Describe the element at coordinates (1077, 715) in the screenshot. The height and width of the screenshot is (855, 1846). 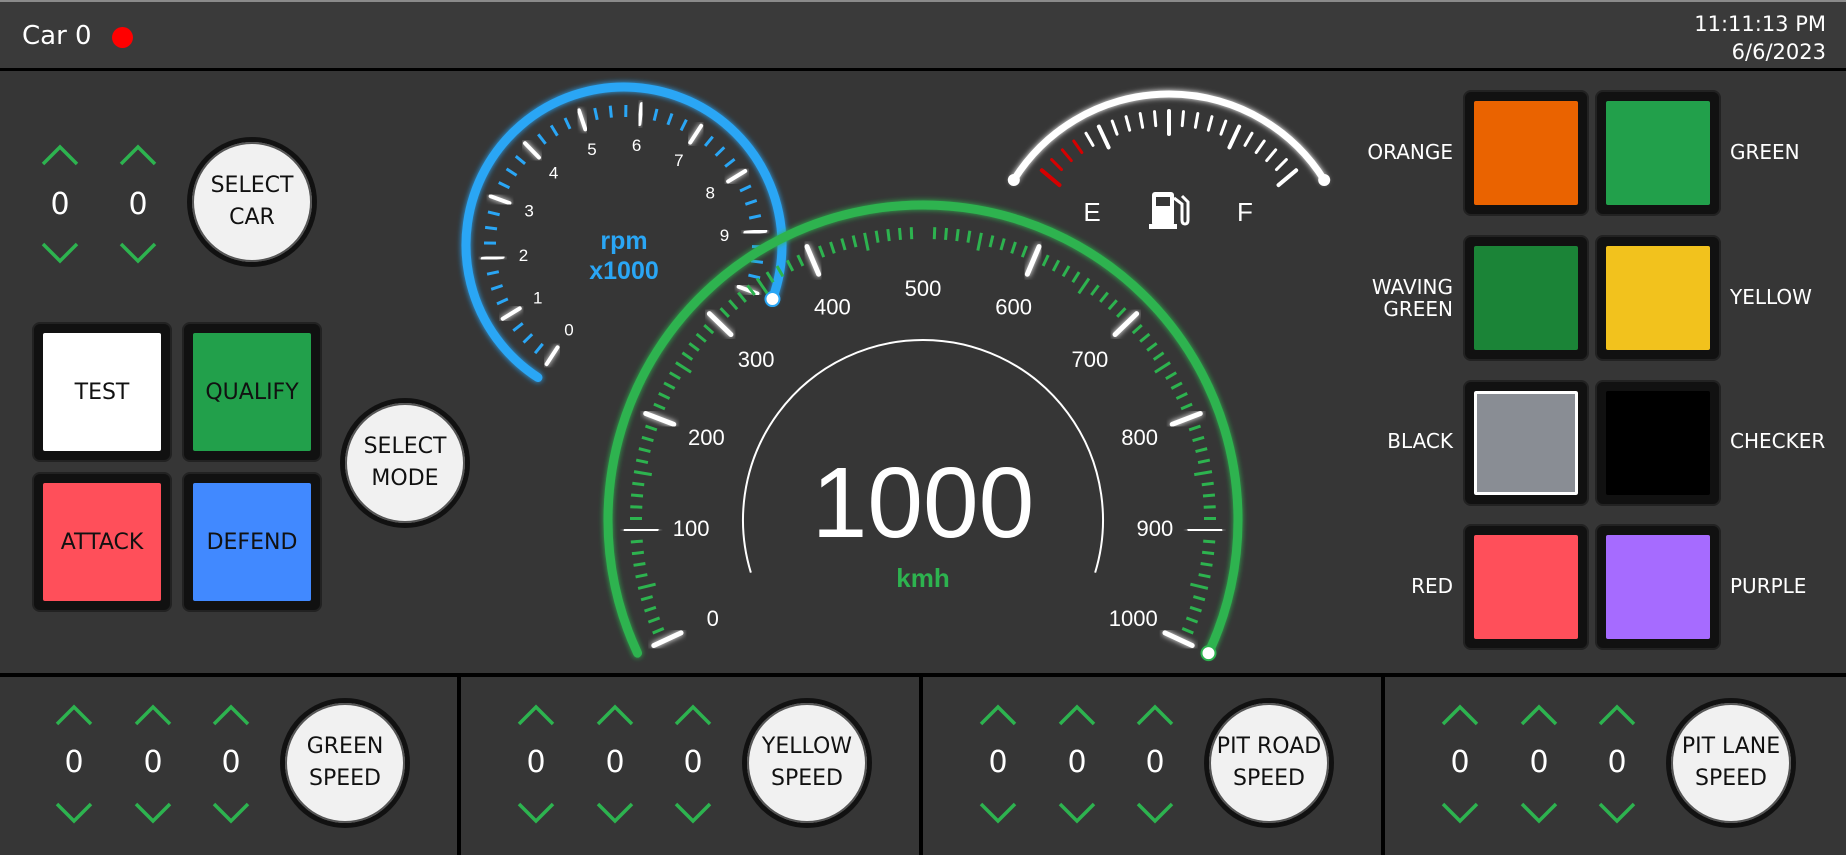
I see `pit-road-speed-digit-2-up-icon` at that location.